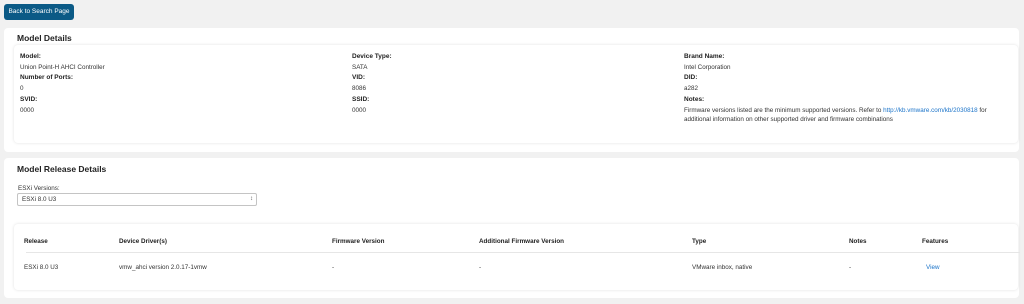 This screenshot has height=304, width=1024. What do you see at coordinates (360, 67) in the screenshot?
I see `device-type-value: SATA` at bounding box center [360, 67].